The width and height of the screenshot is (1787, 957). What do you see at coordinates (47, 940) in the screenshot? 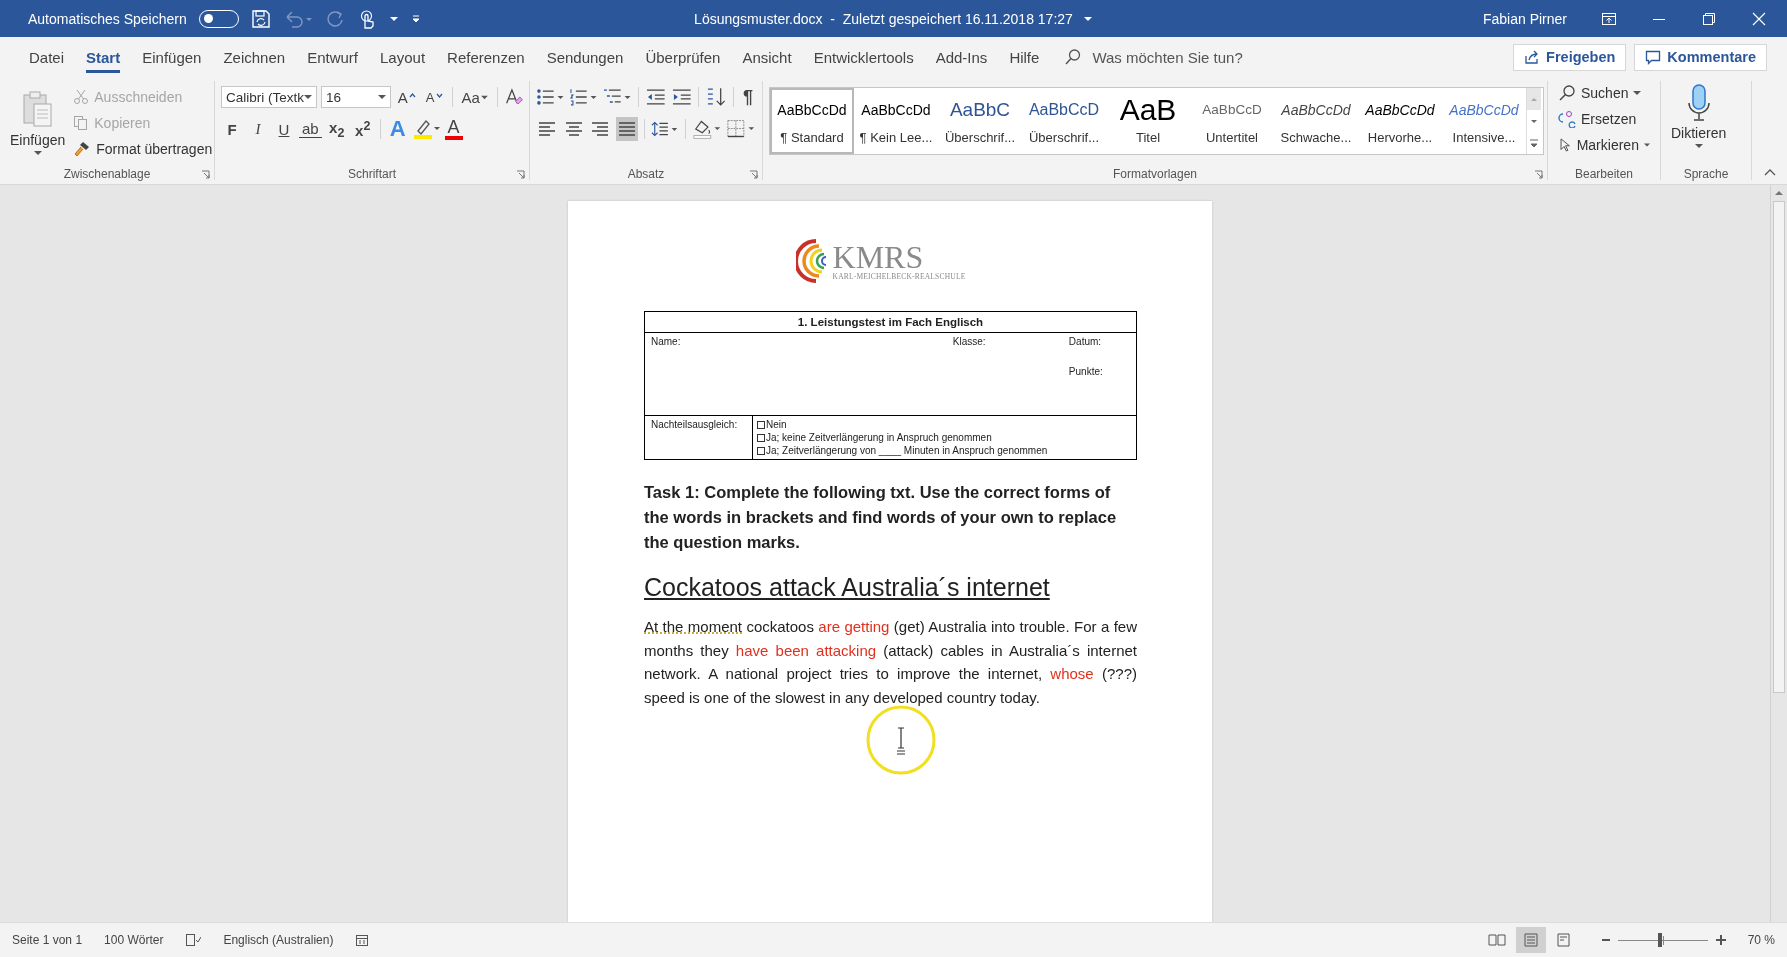
I see `page-count: Seite 1 von 1` at bounding box center [47, 940].